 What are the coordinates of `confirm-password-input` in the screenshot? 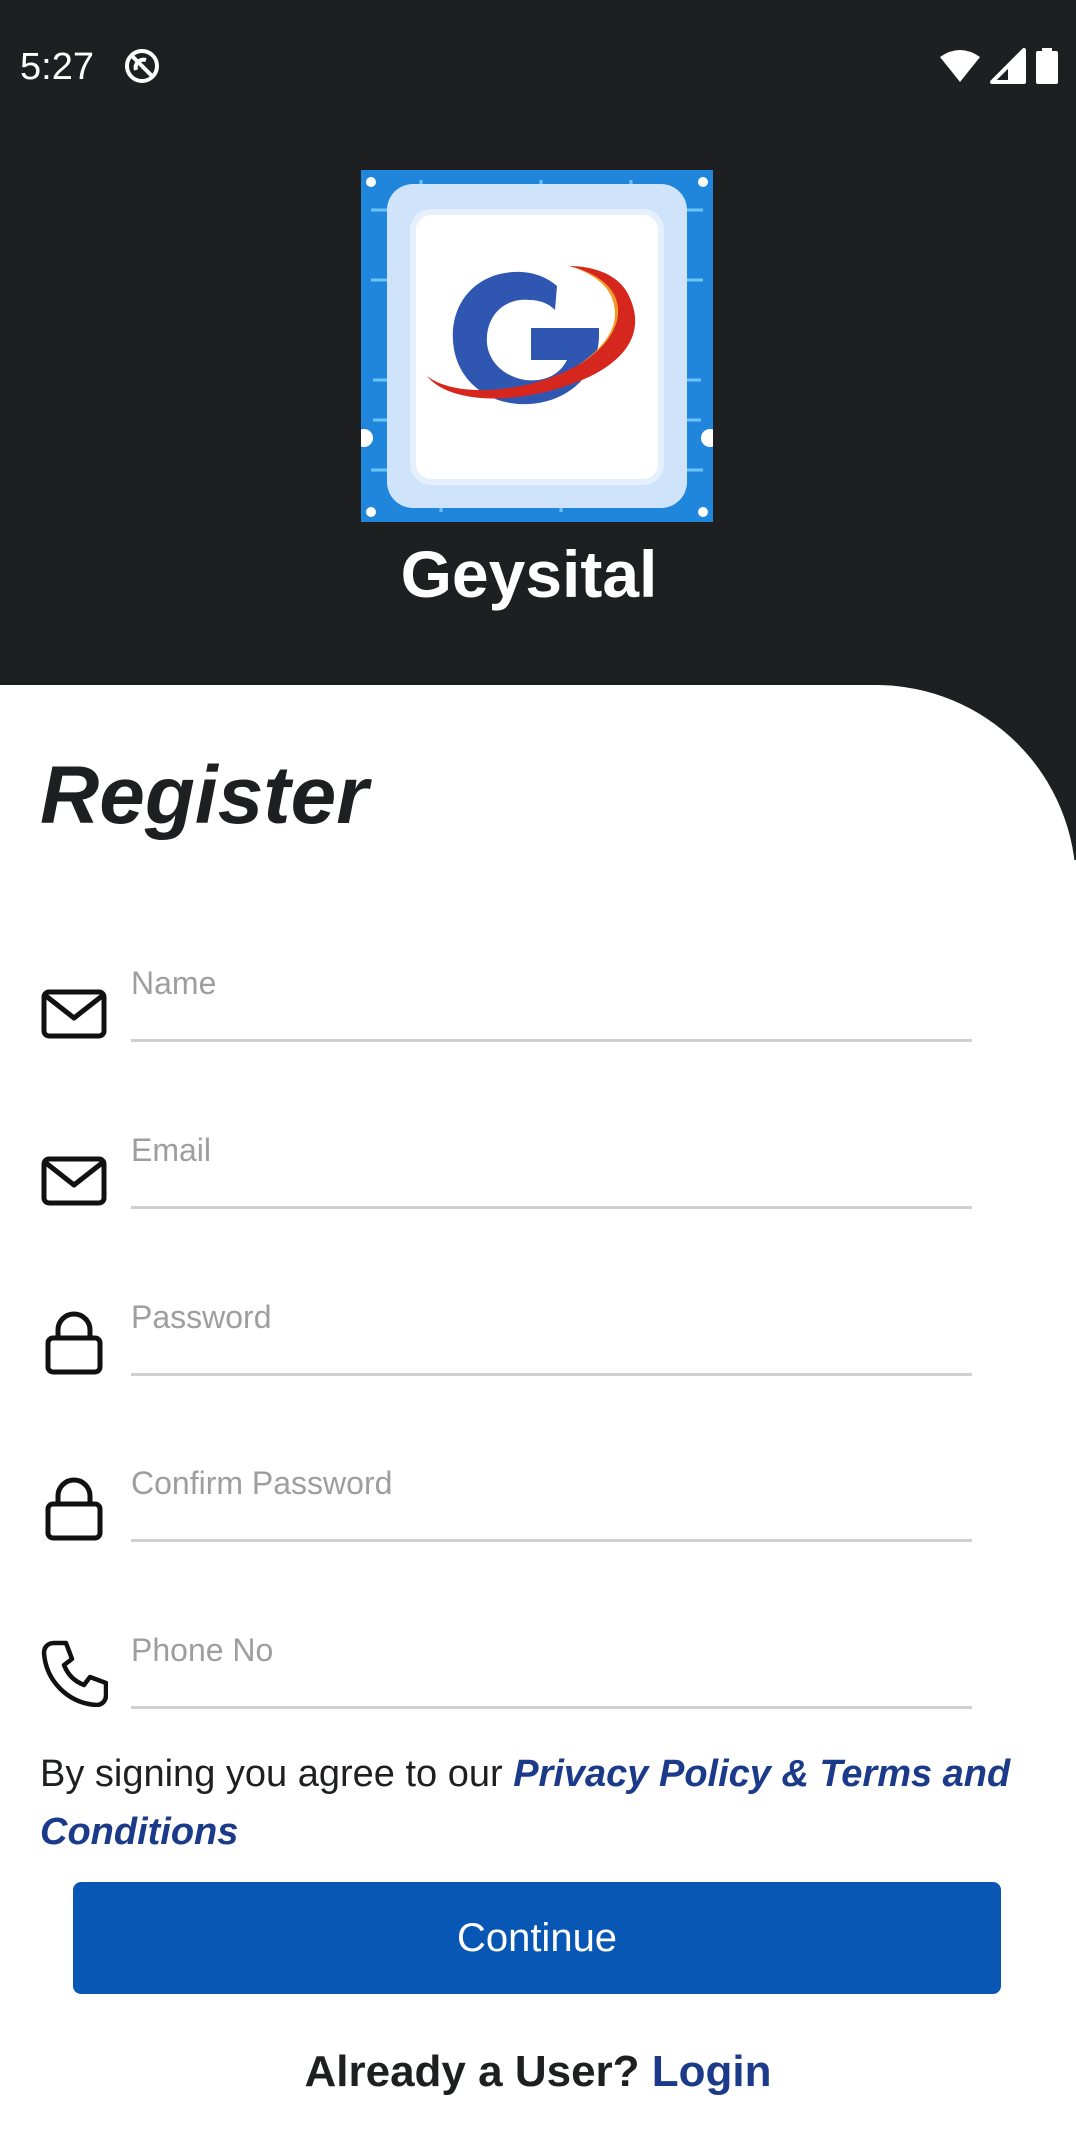 It's located at (551, 1502).